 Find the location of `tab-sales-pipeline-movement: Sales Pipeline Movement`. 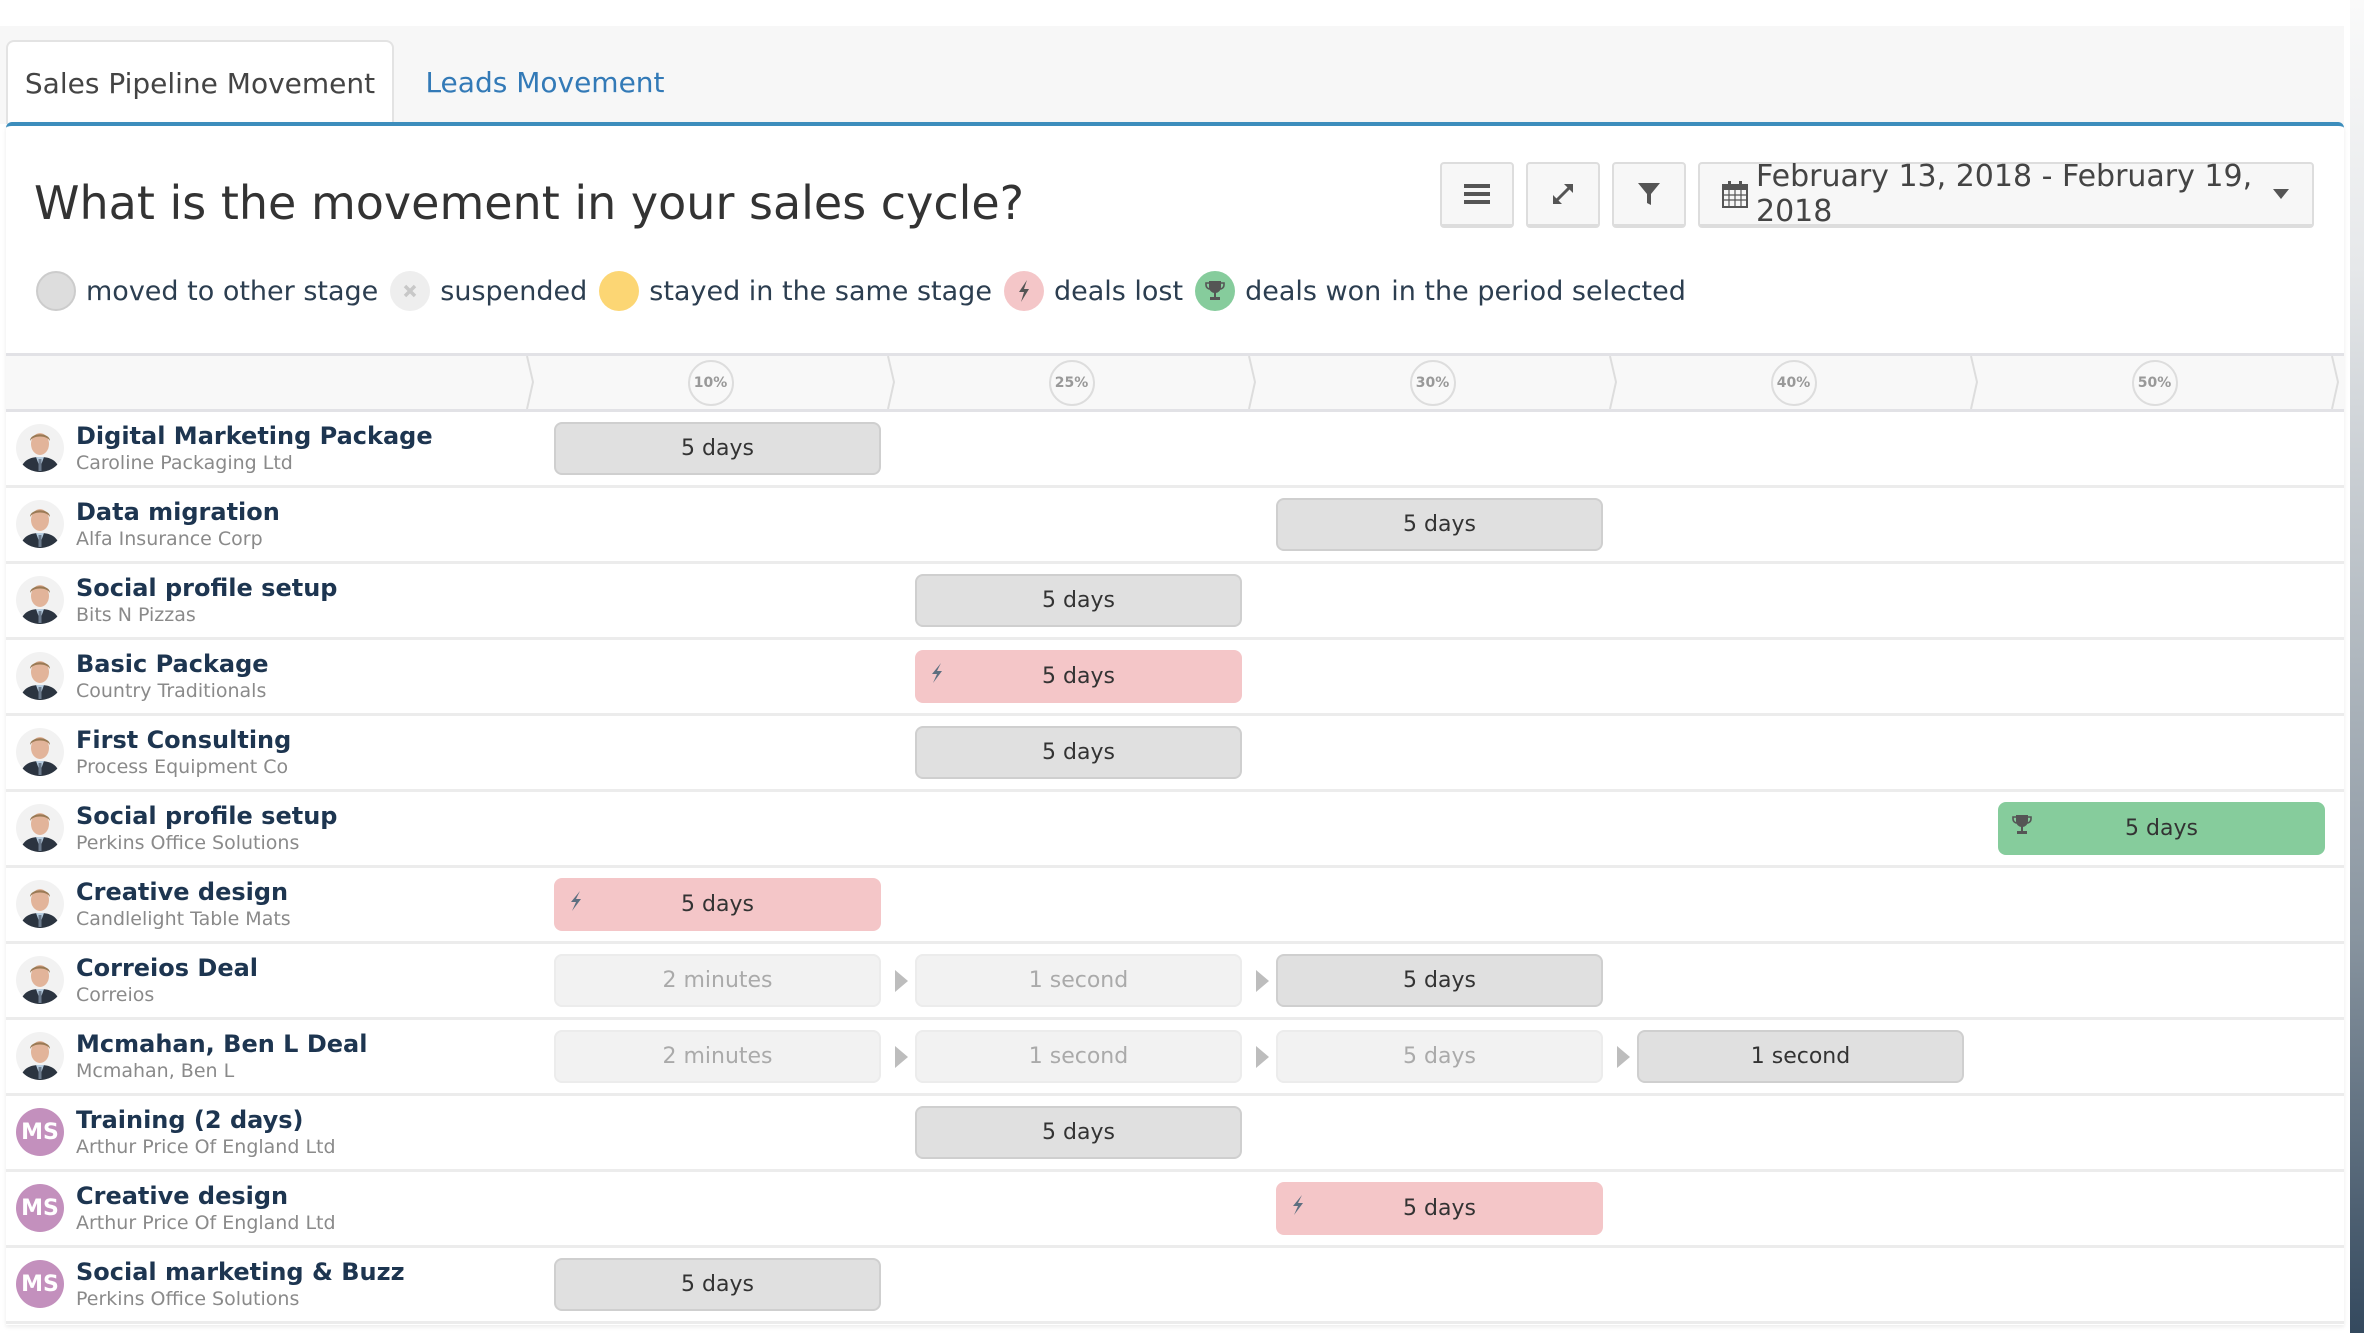

tab-sales-pipeline-movement: Sales Pipeline Movement is located at coordinates (200, 82).